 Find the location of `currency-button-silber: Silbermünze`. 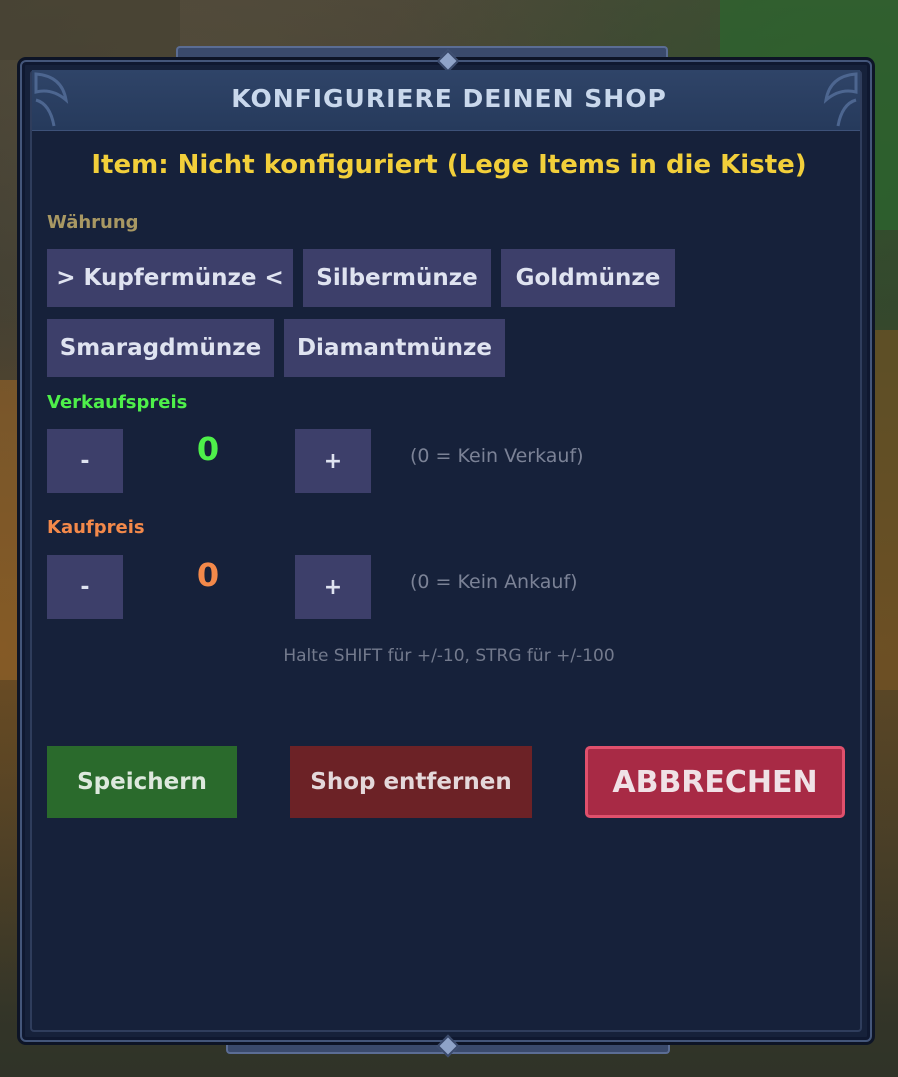

currency-button-silber: Silbermünze is located at coordinates (397, 278).